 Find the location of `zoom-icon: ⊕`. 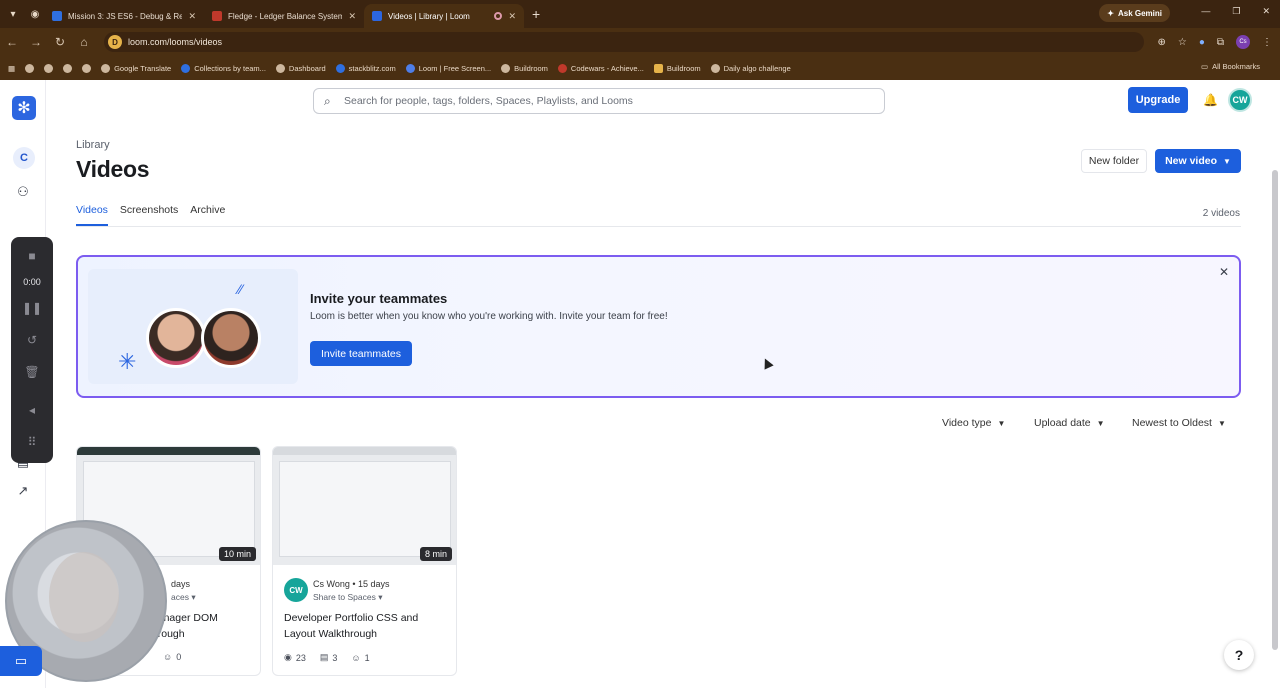

zoom-icon: ⊕ is located at coordinates (1161, 42).